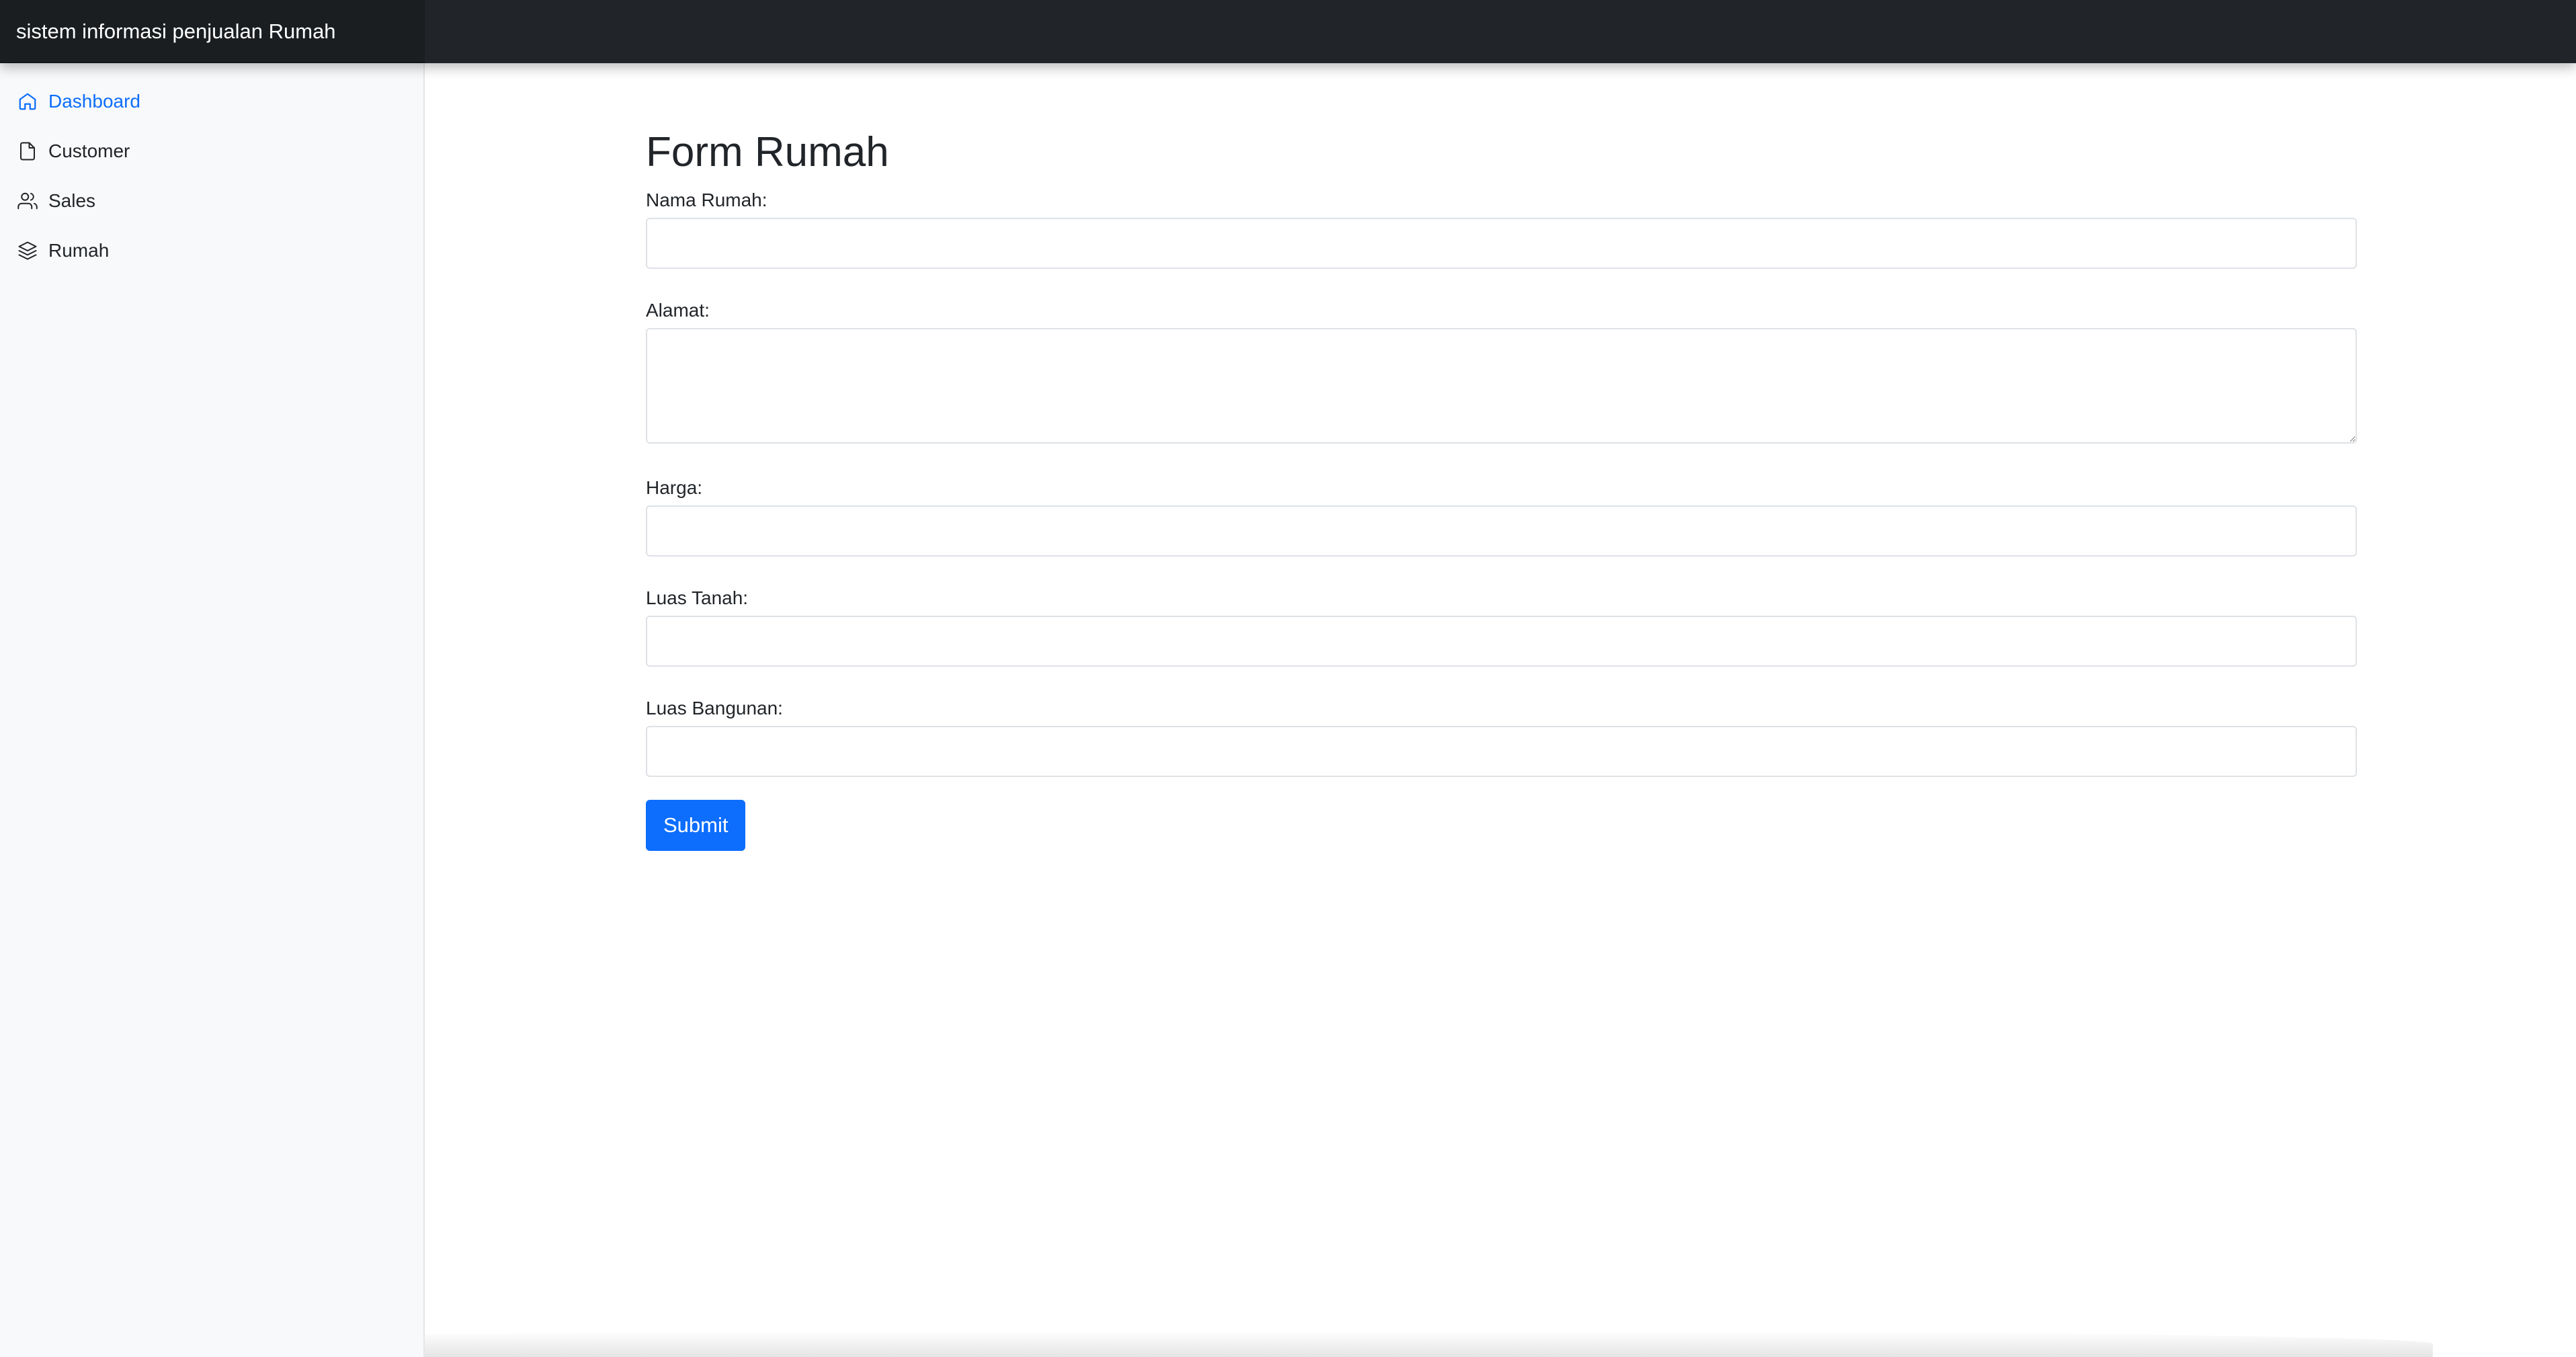 This screenshot has height=1357, width=2576. I want to click on sidebar-item-label: Sales, so click(72, 201).